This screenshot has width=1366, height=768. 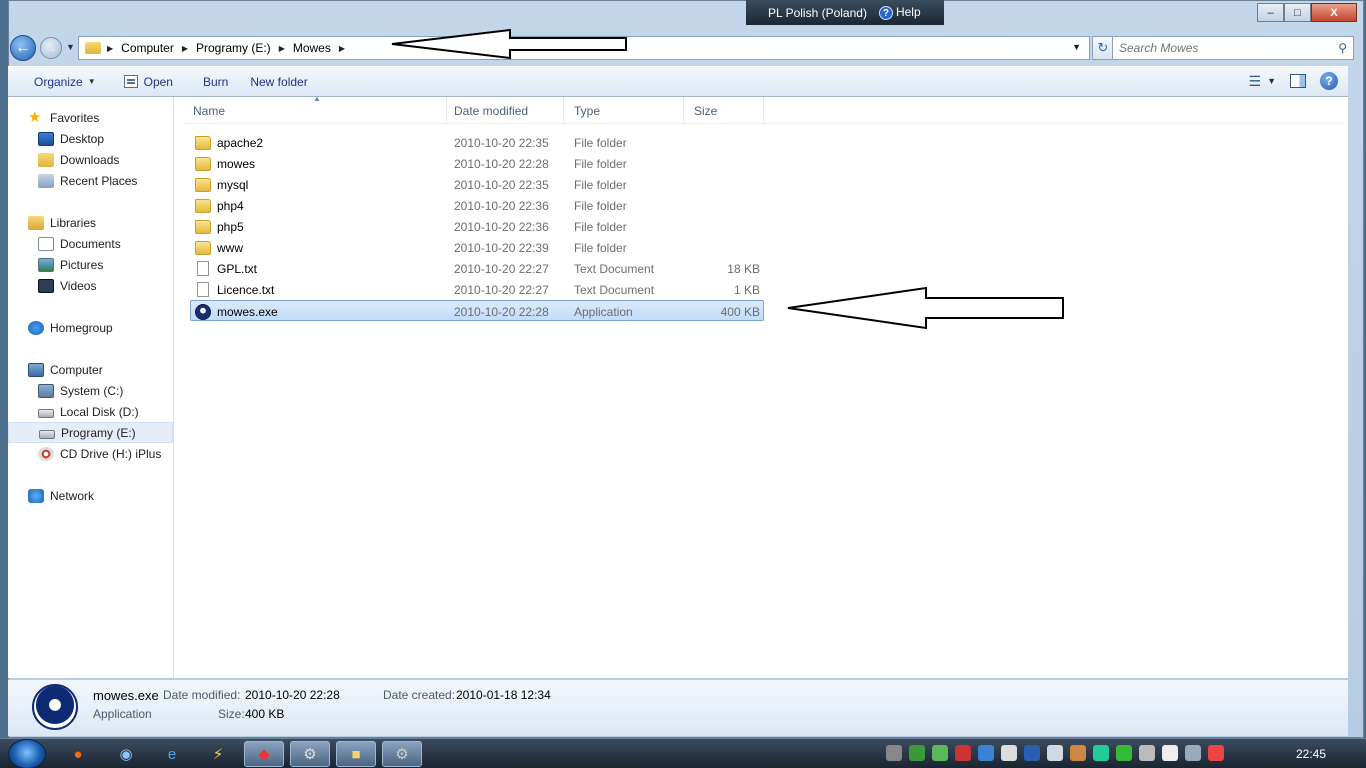 What do you see at coordinates (90, 411) in the screenshot?
I see `nav-item-local-disk-d: Local Disk (D:)` at bounding box center [90, 411].